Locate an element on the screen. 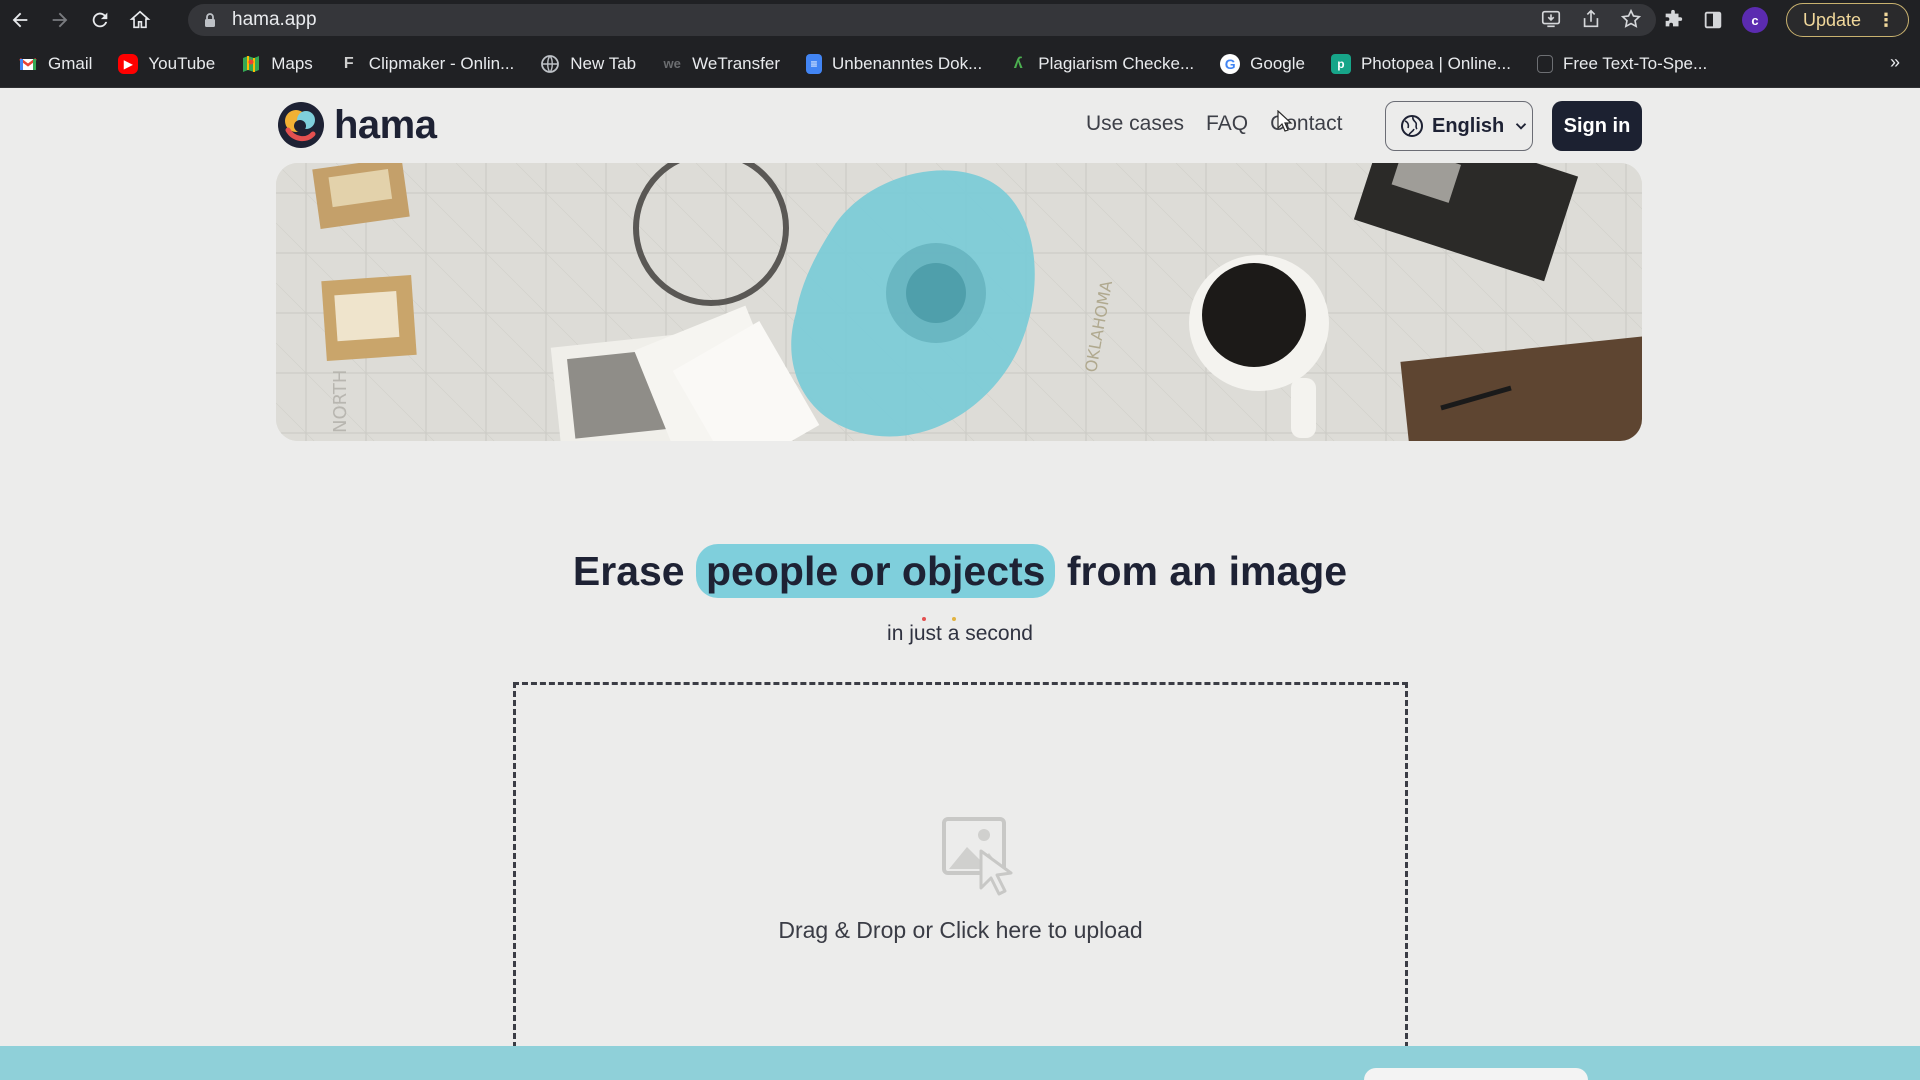 This screenshot has width=1920, height=1080. browser-toolbar: hama.app c Update ⋮ is located at coordinates (960, 20).